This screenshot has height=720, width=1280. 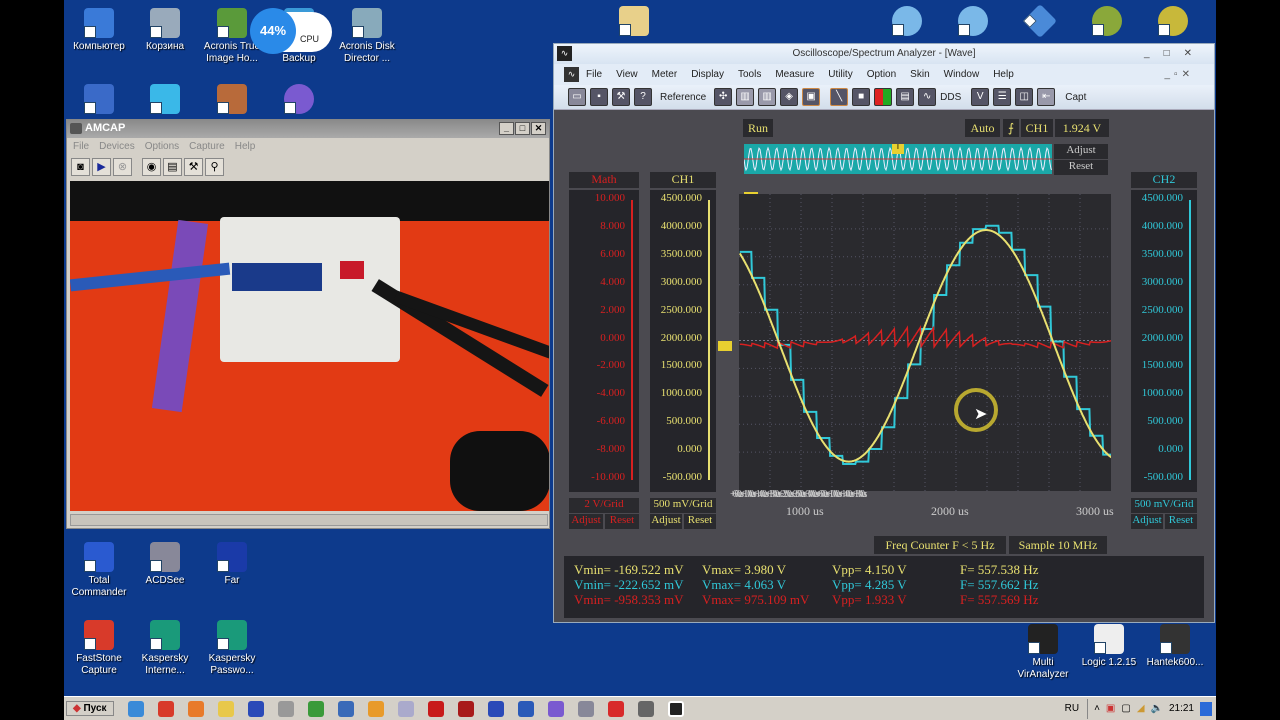 I want to click on desktop-icon-faststone: FastStone Capture, so click(x=99, y=648).